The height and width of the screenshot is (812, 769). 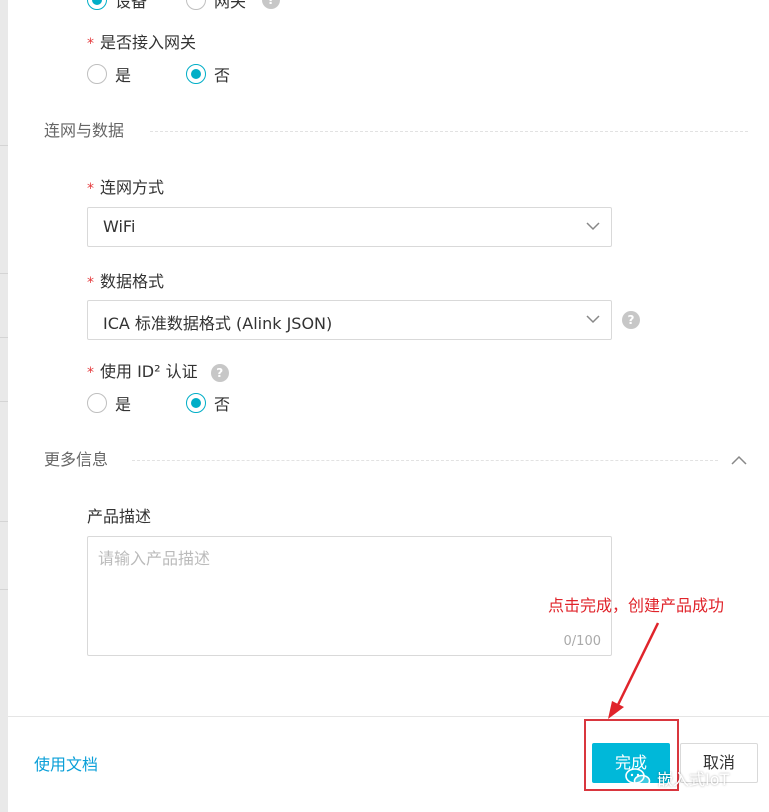 I want to click on docs-link: 使用文档, so click(x=66, y=763).